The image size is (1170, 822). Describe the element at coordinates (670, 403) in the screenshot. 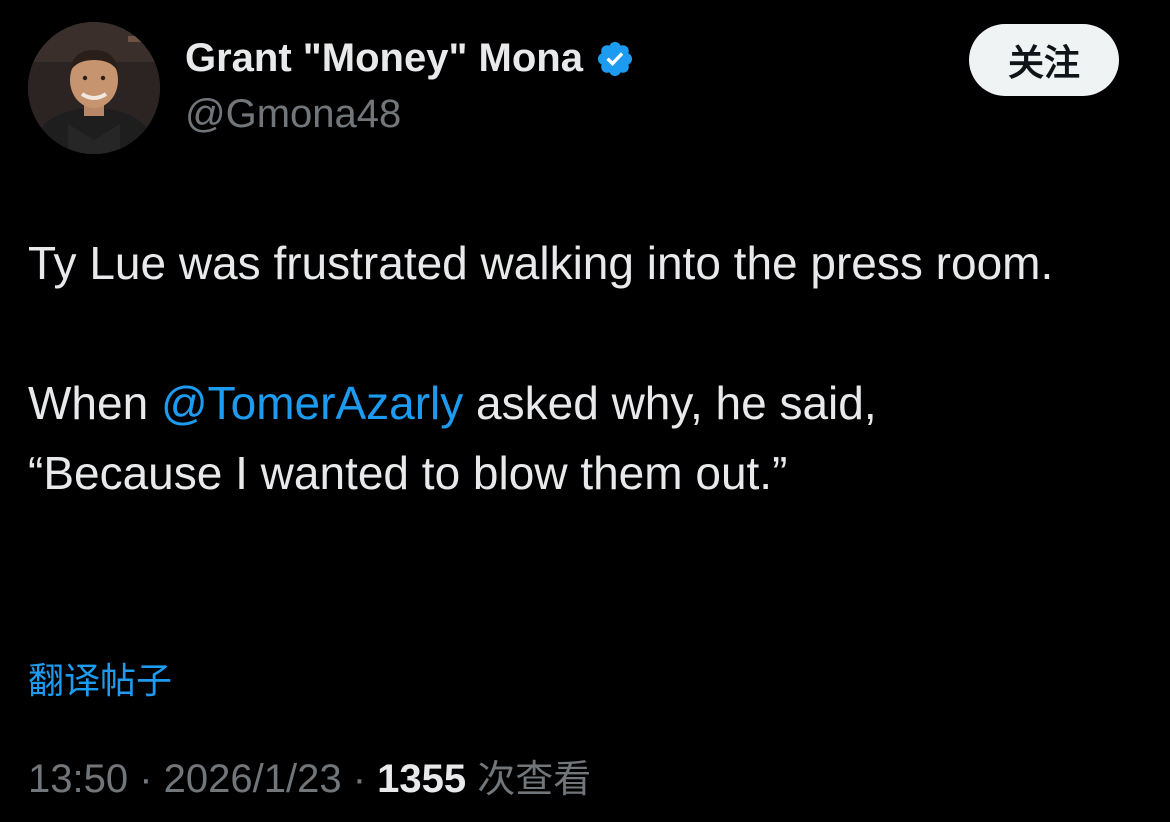

I see `tweet-paragraph-2-suffix: asked why, he said,` at that location.